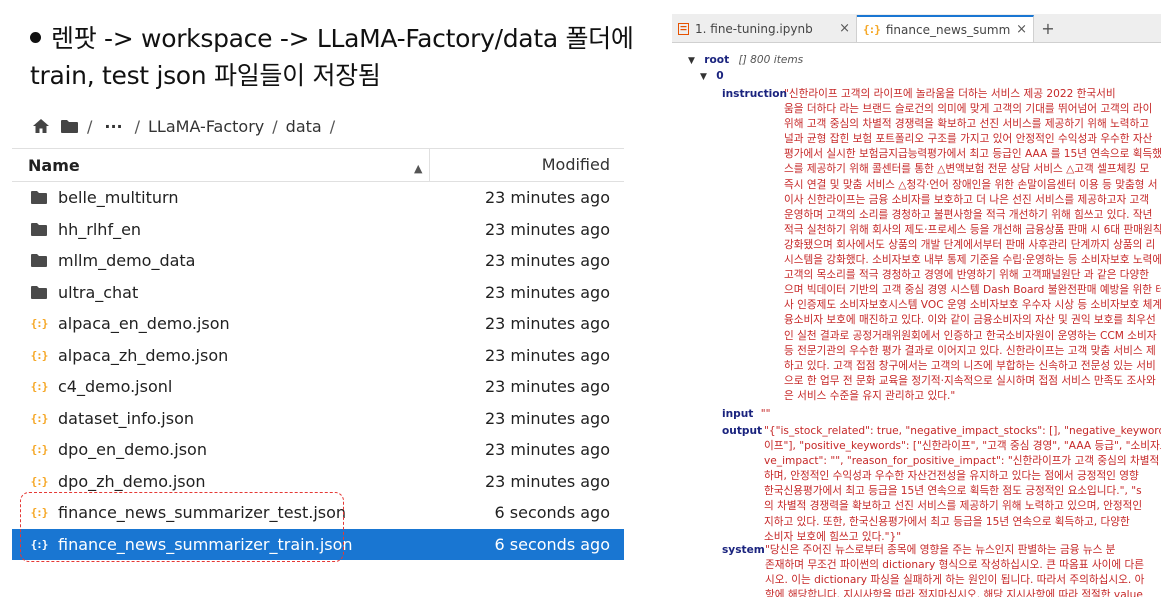  Describe the element at coordinates (318, 198) in the screenshot. I see `file-row: belle_multiturn 23 minutes ago` at that location.